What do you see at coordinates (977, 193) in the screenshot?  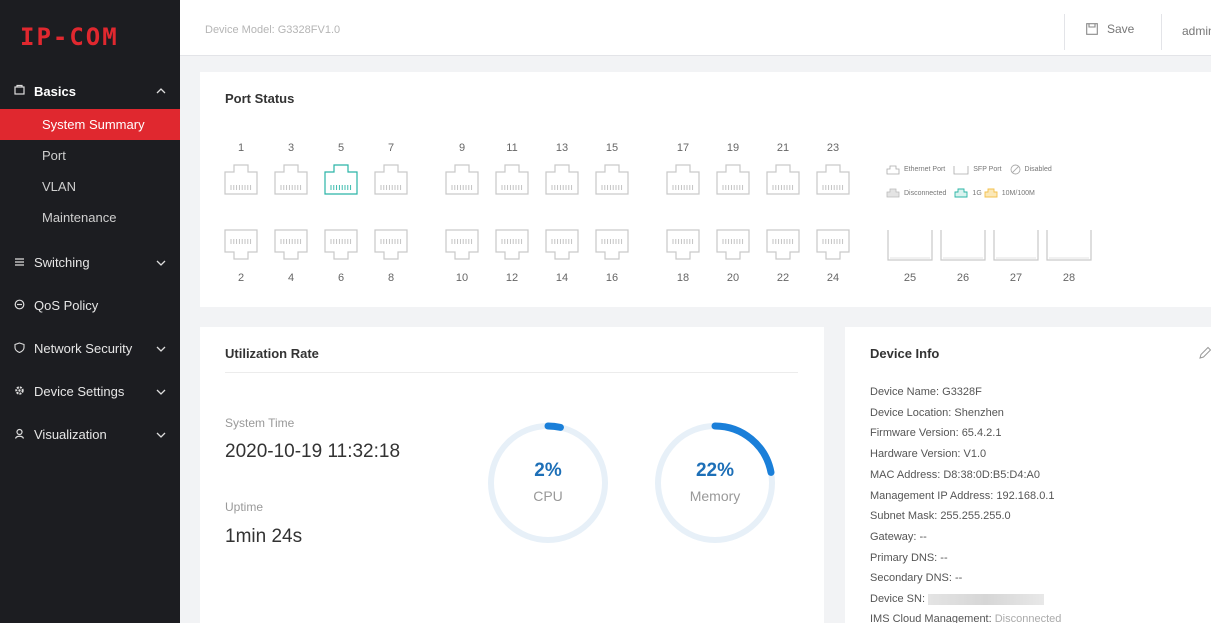 I see `legend-label: 1G` at bounding box center [977, 193].